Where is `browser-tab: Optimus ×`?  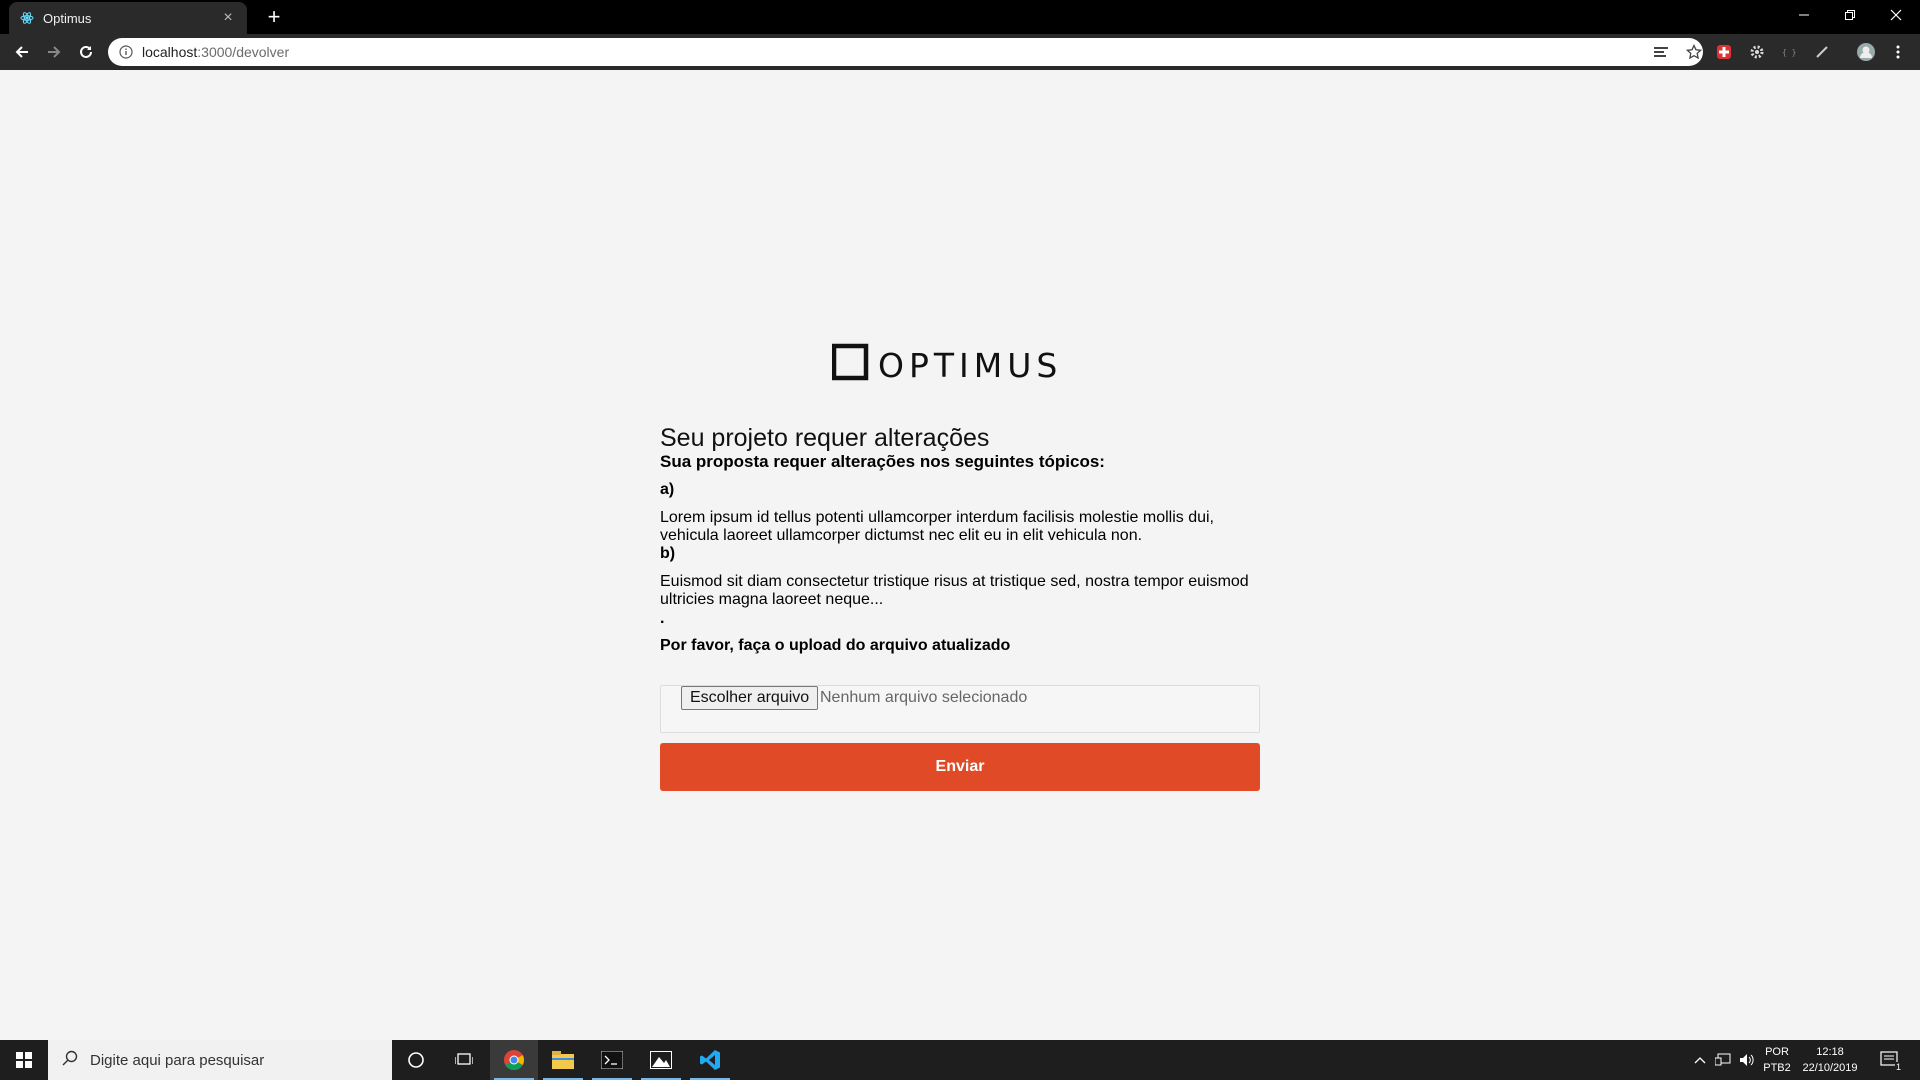
browser-tab: Optimus × is located at coordinates (128, 18).